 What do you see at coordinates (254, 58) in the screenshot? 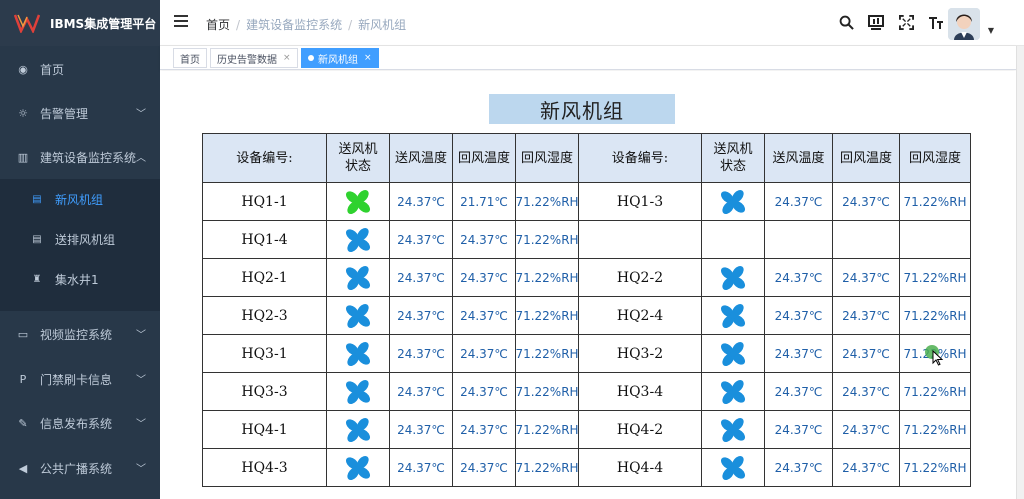
I see `tag-history-alarm: 历史告警数据 ×` at bounding box center [254, 58].